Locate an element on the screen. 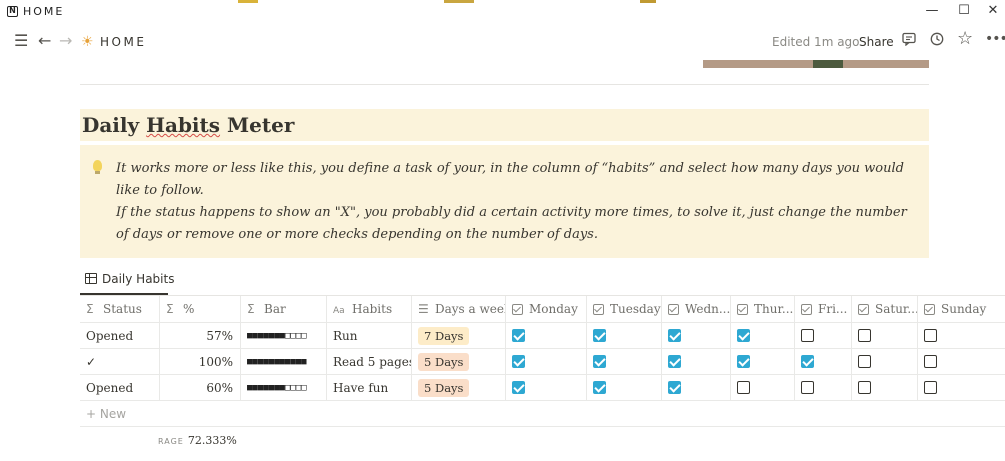 Image resolution: width=1005 pixels, height=461 pixels. habit-cell: Read 5 pages is located at coordinates (369, 361).